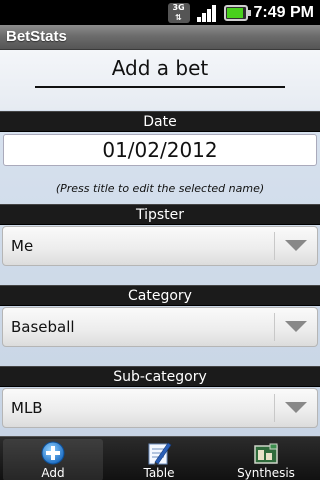 This screenshot has height=480, width=320. What do you see at coordinates (178, 17) in the screenshot?
I see `data-arrows-icon: ⇅` at bounding box center [178, 17].